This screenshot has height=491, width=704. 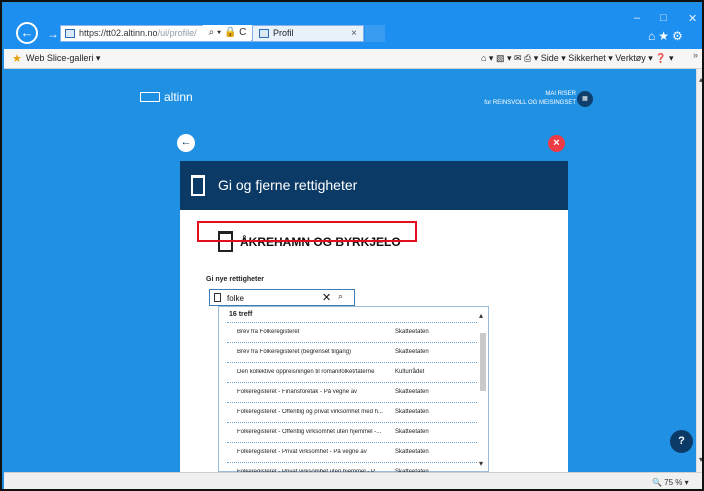 What do you see at coordinates (585, 99) in the screenshot?
I see `user-avatar: ▦` at bounding box center [585, 99].